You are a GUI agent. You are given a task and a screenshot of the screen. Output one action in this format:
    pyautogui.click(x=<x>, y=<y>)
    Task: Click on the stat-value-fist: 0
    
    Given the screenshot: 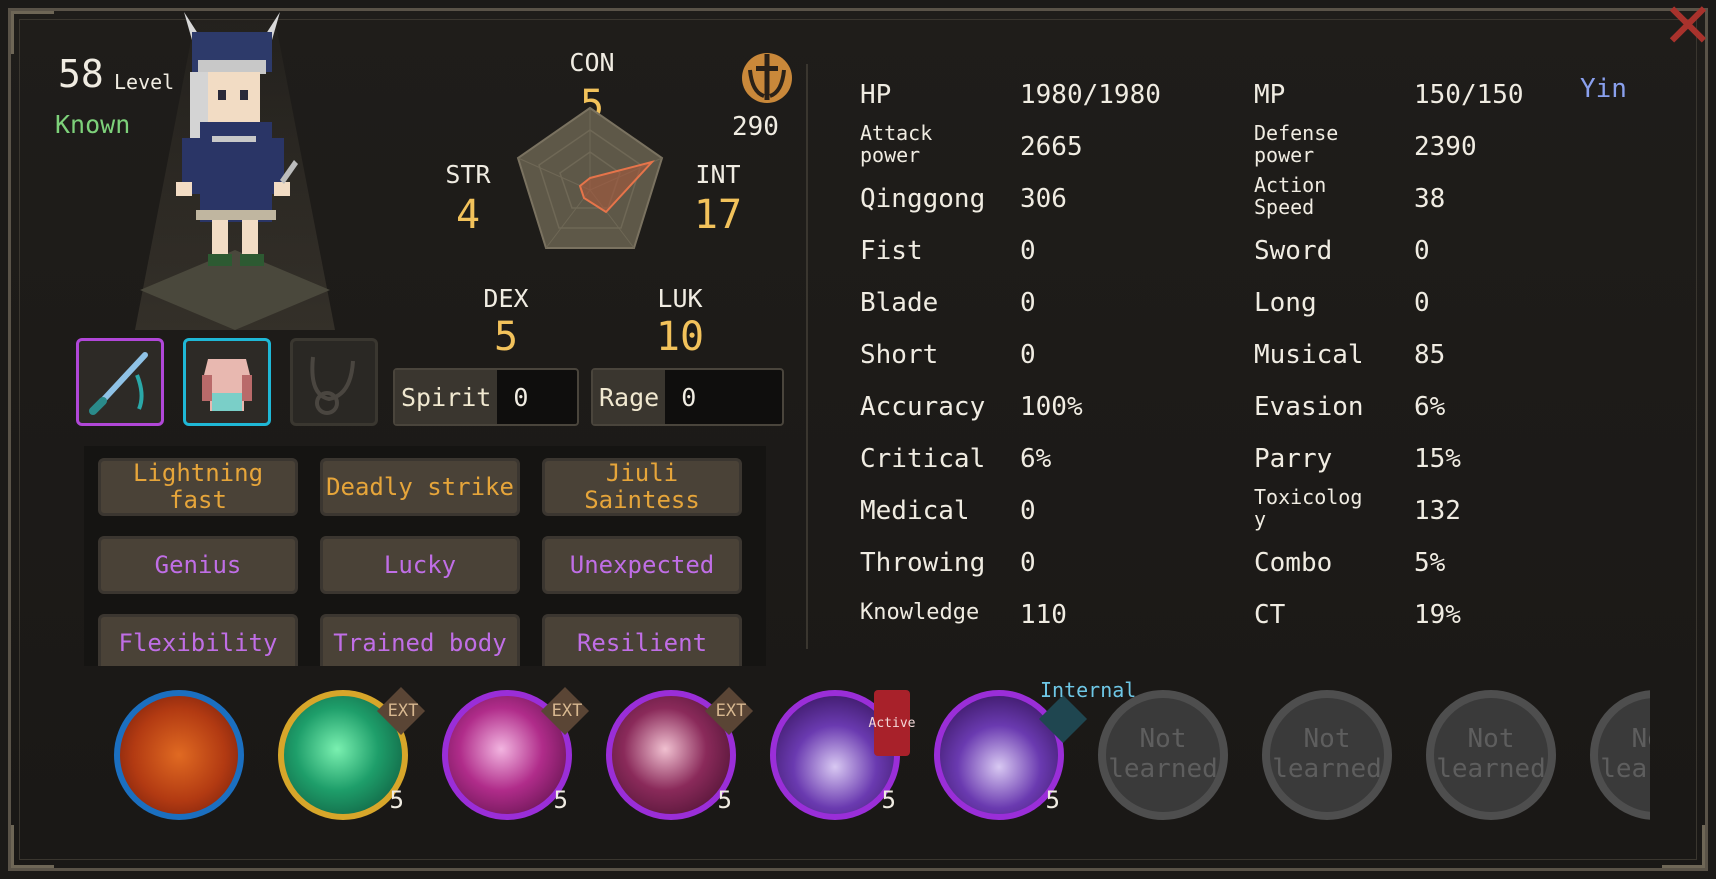 What is the action you would take?
    pyautogui.click(x=1028, y=251)
    